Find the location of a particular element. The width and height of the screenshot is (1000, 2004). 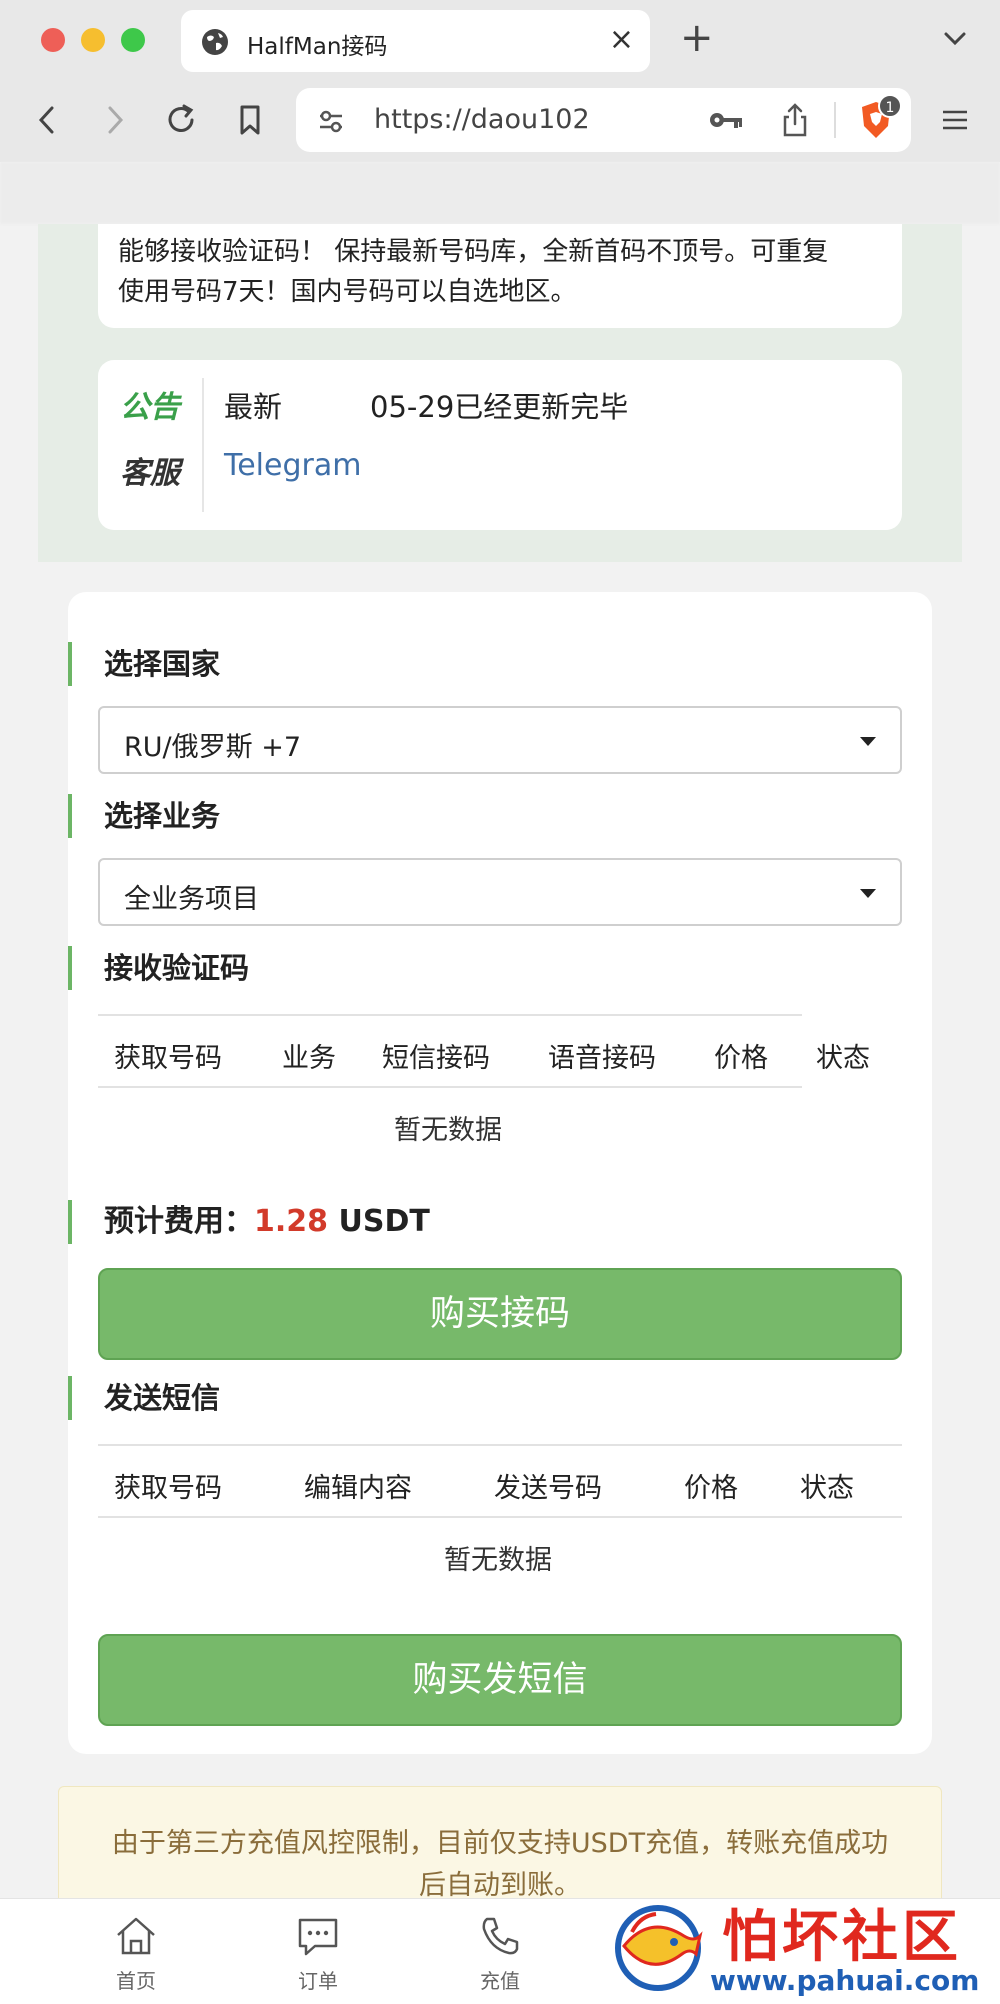

browser-nav-bar: https://daou102 1 is located at coordinates (500, 121).